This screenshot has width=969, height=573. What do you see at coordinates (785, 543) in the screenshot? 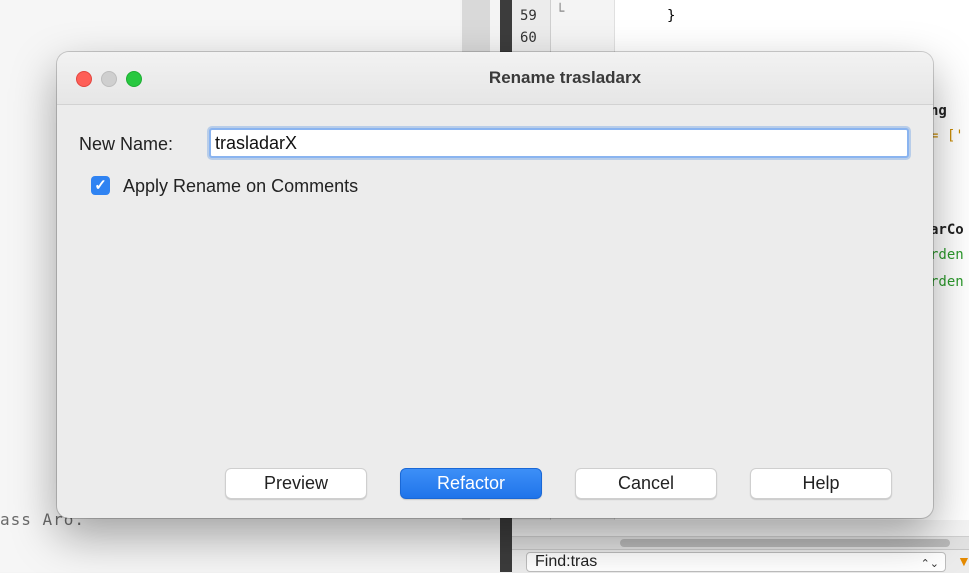
I see `scrollbar-thumb` at bounding box center [785, 543].